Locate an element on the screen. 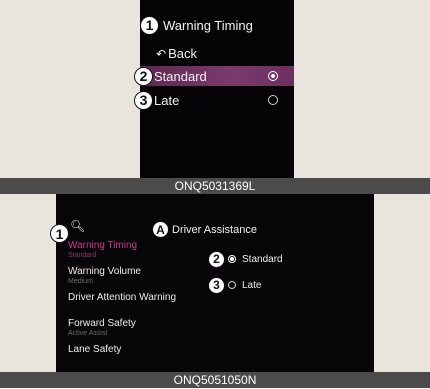 This screenshot has height=389, width=430. menu-item-label: Warning Volume is located at coordinates (104, 271).